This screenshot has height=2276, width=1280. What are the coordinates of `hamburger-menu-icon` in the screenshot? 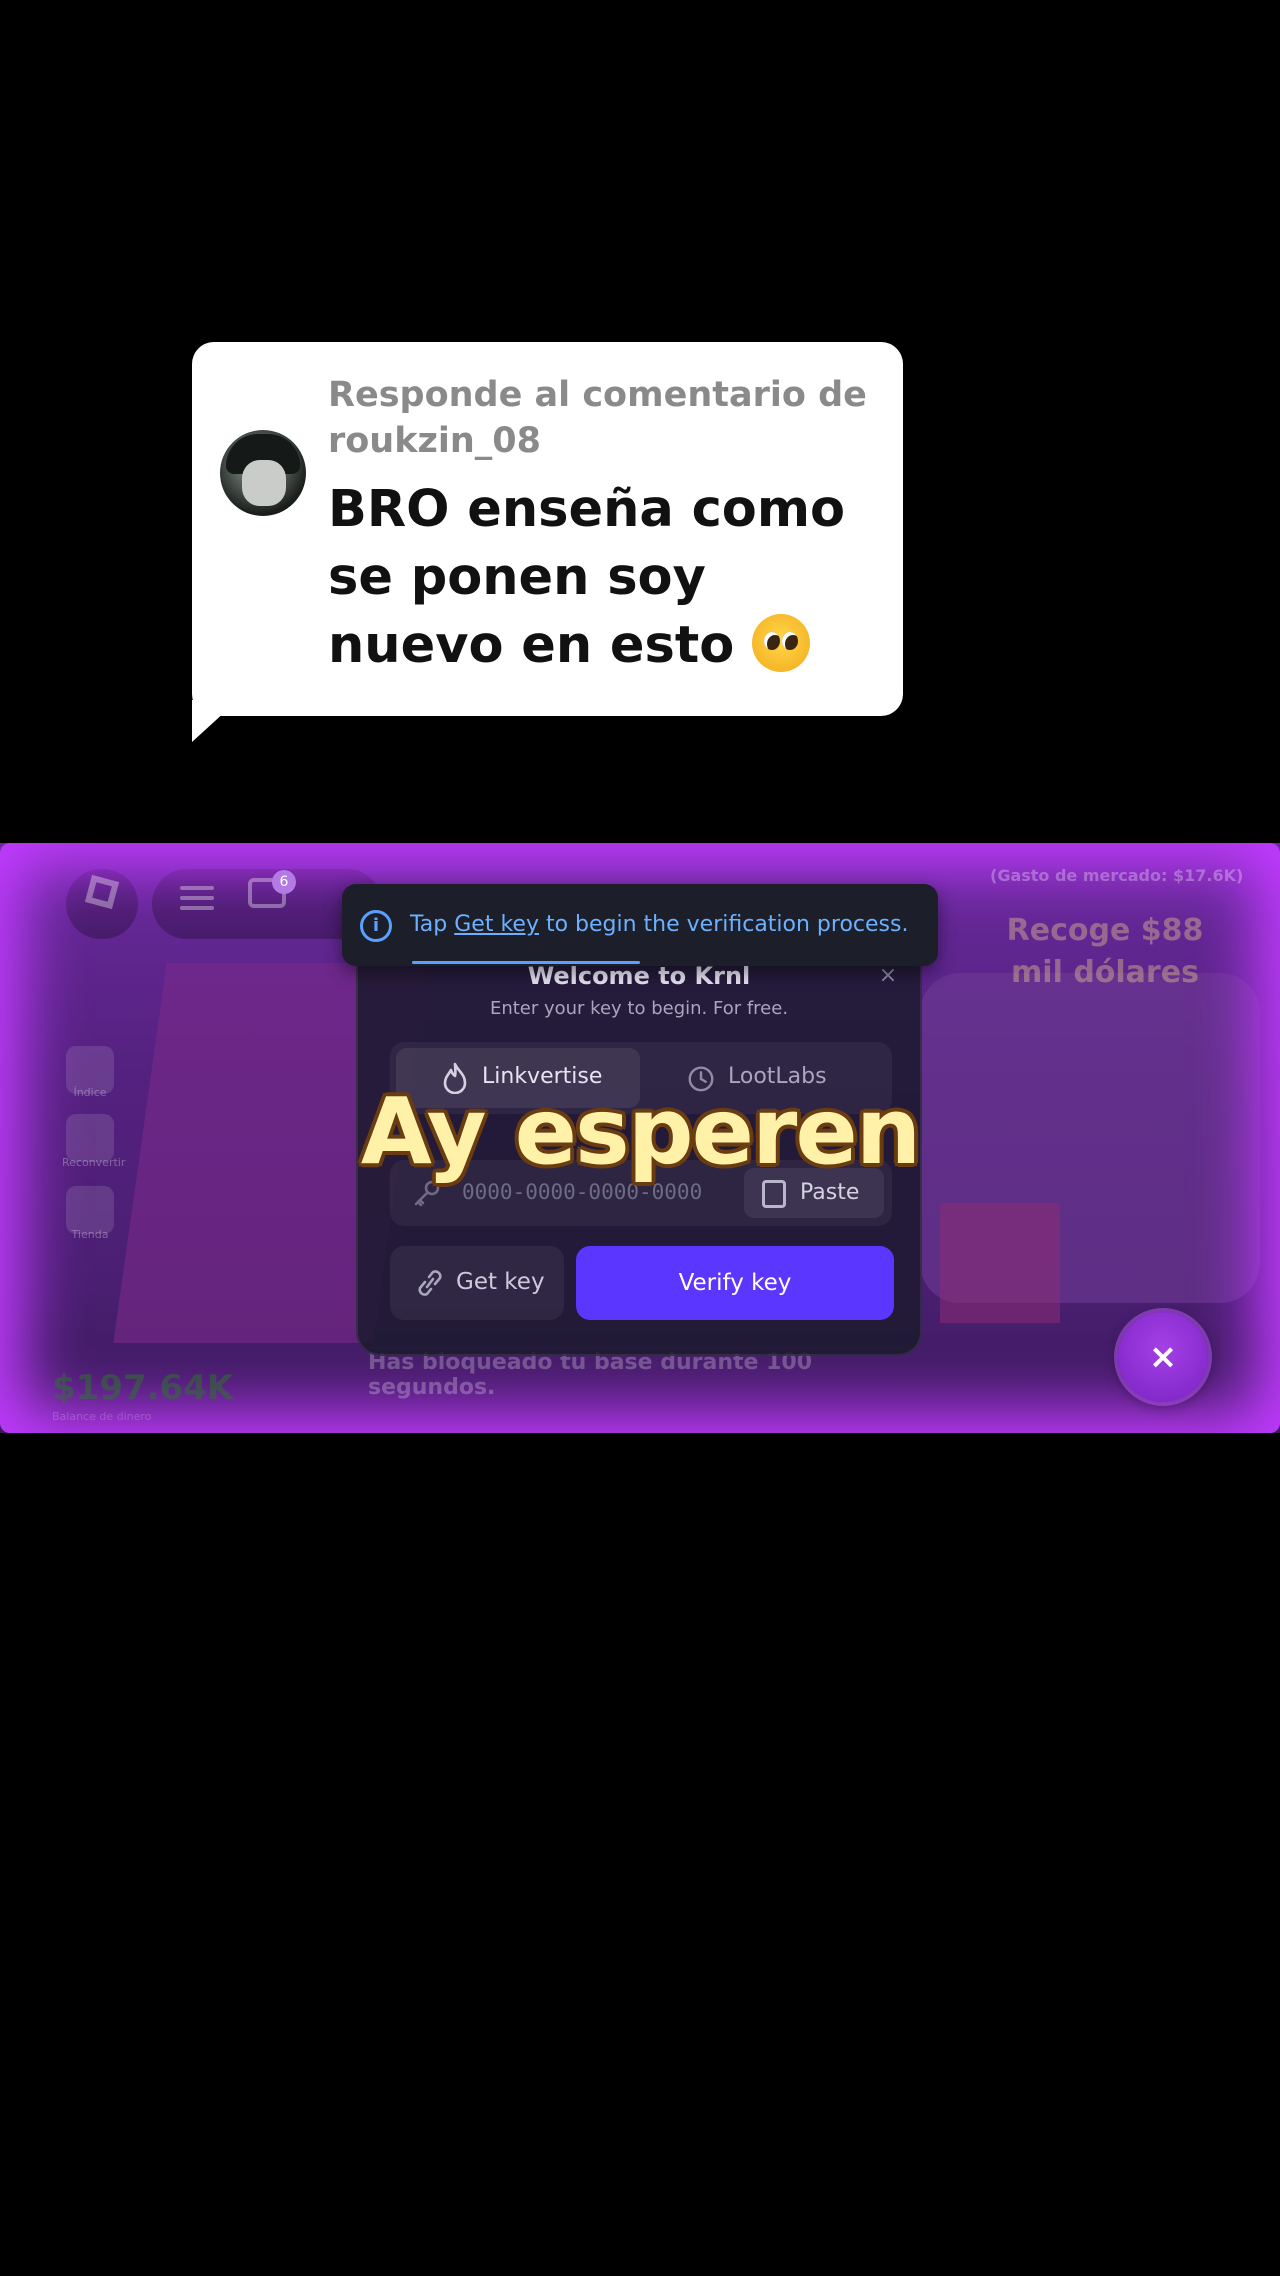 It's located at (197, 898).